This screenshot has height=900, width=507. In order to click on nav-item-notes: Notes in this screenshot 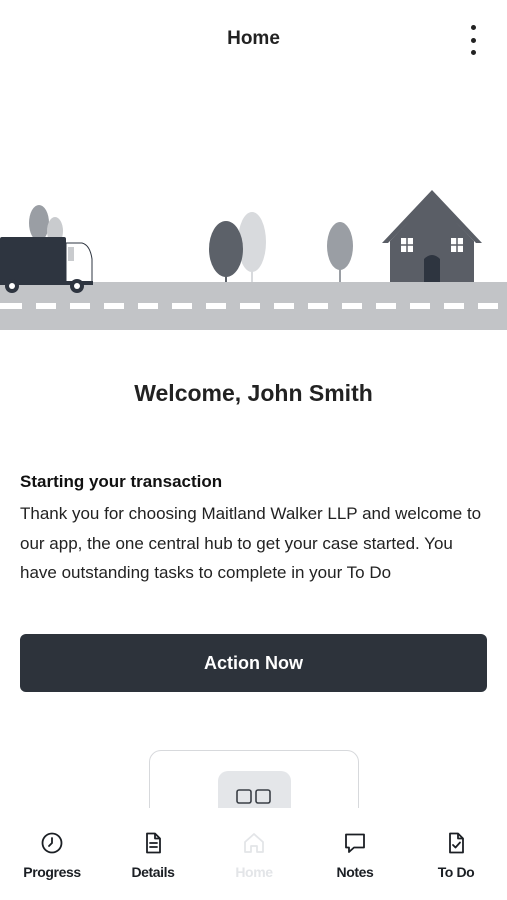, I will do `click(355, 860)`.